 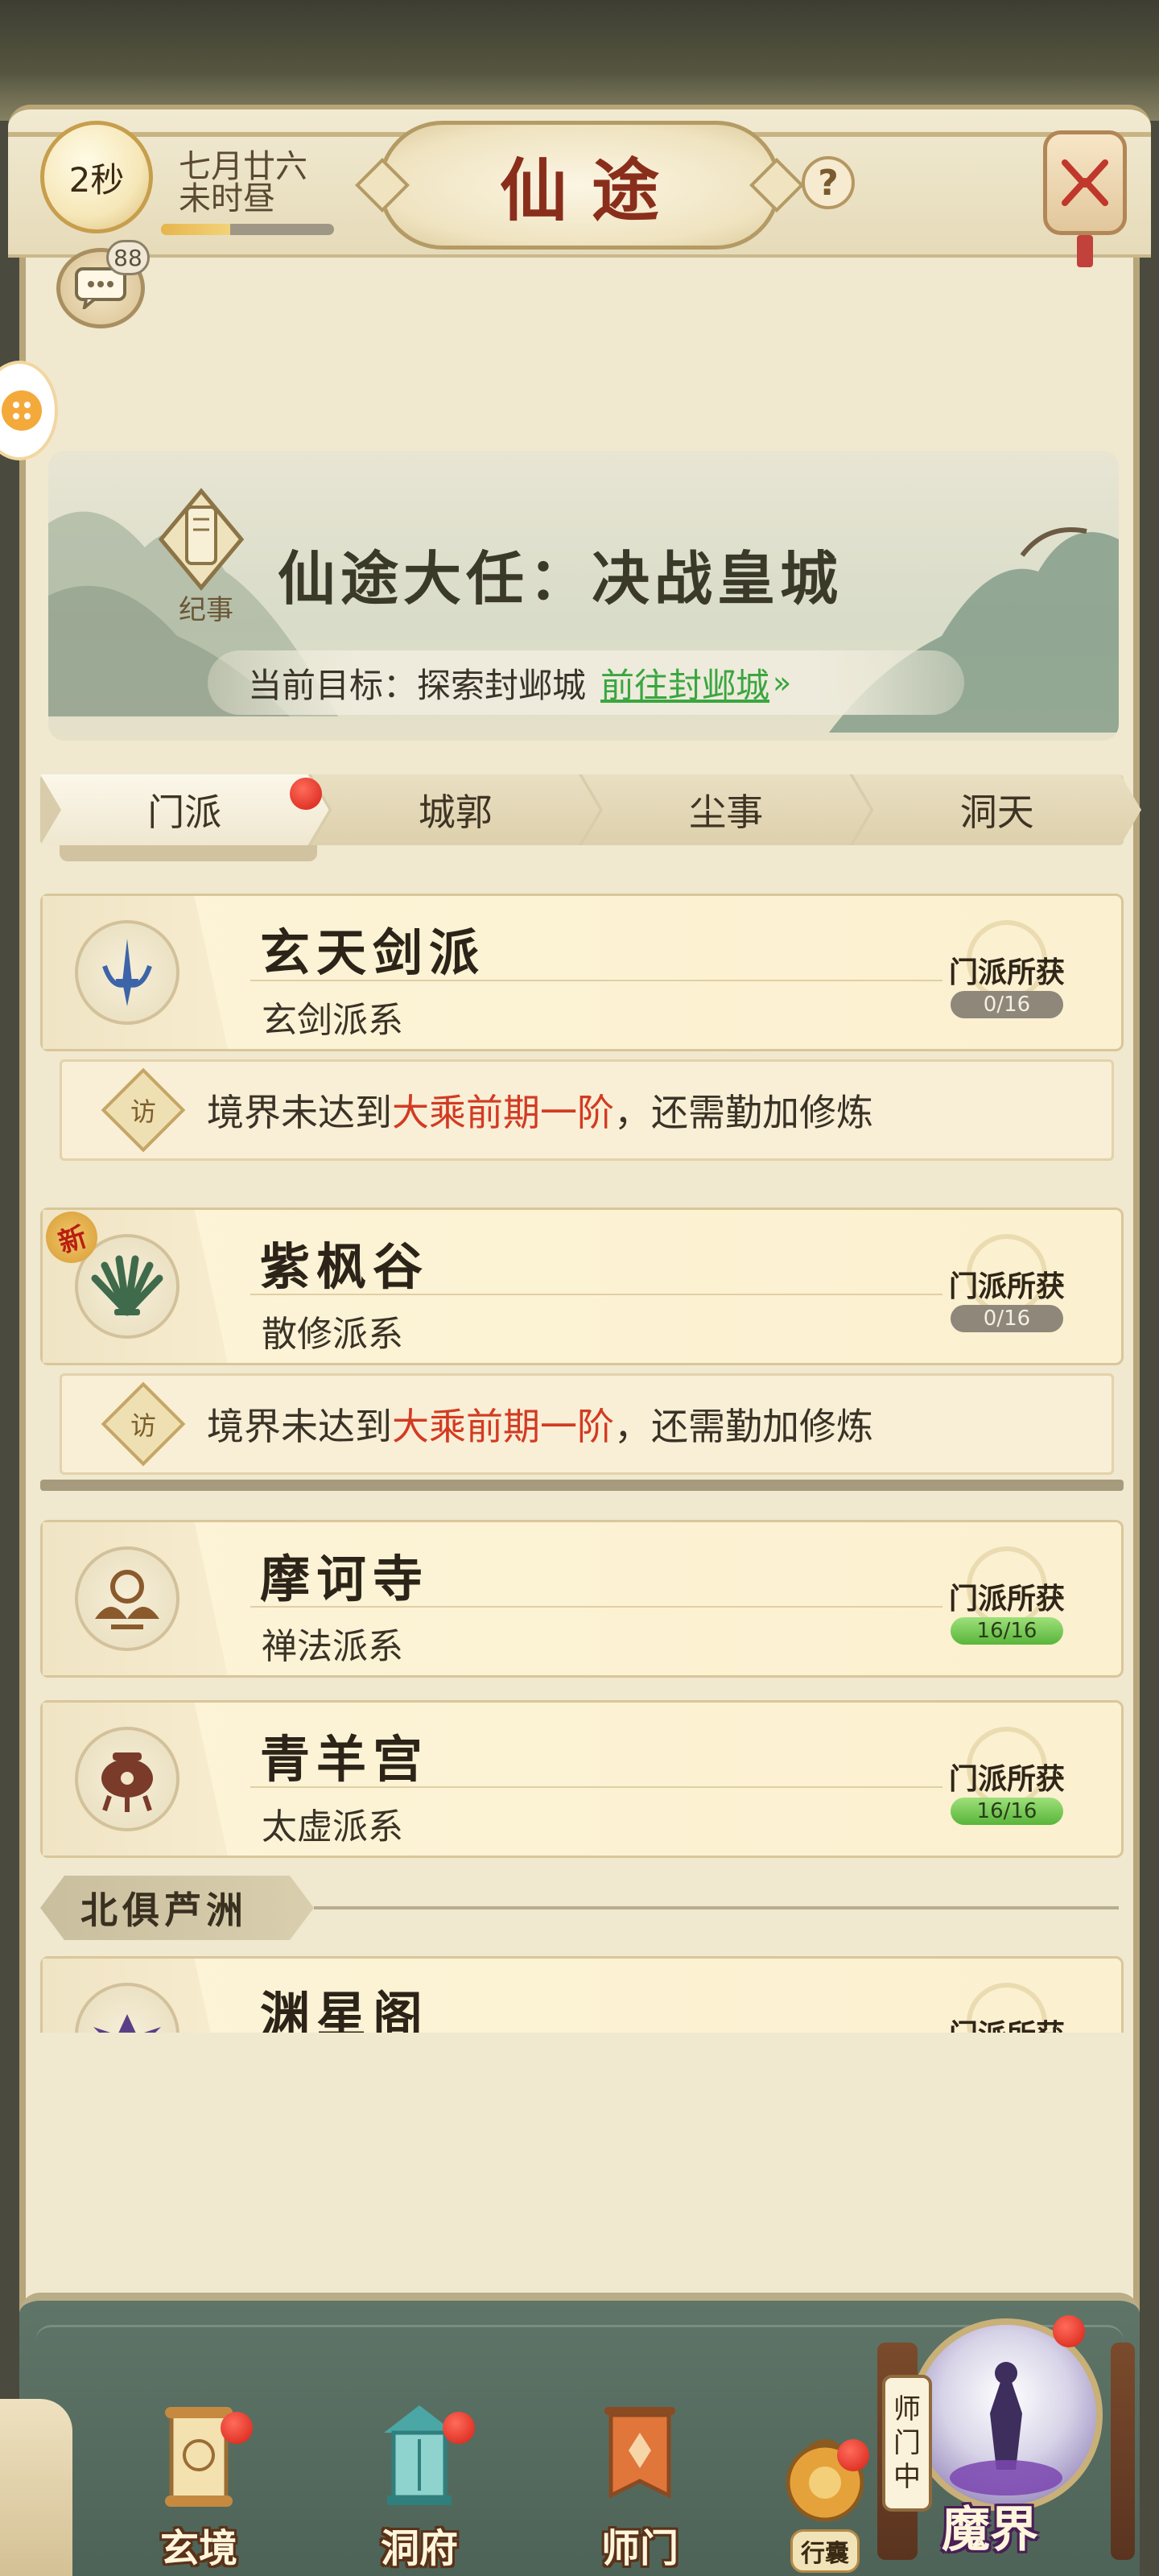 I want to click on objective-text: 当前目标：探索封邺城, so click(x=418, y=685).